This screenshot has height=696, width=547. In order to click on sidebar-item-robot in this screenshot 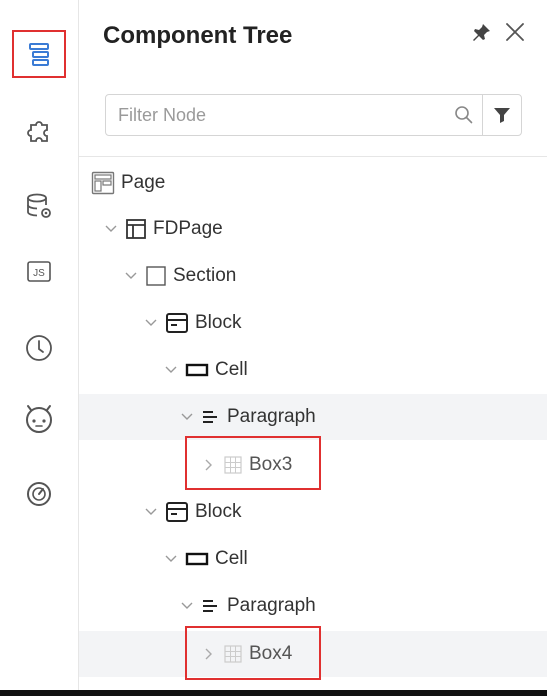, I will do `click(39, 418)`.